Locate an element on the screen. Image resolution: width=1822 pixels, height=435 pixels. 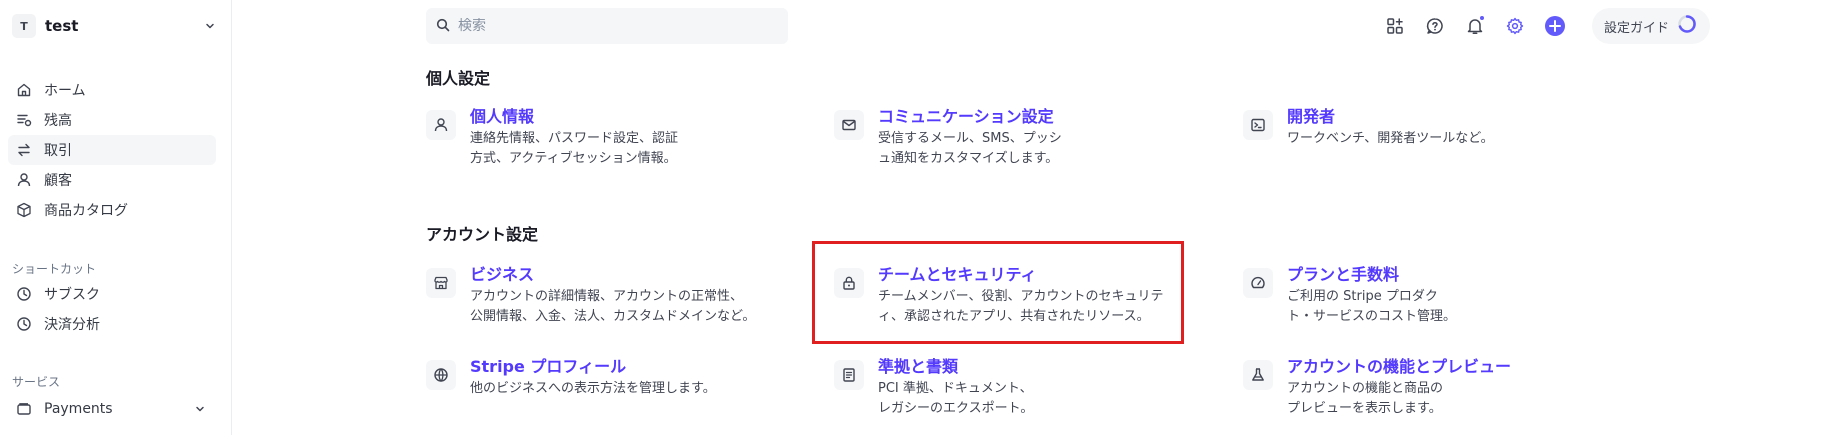
card-description: 他のビジネスへの表示方法を管理します。 is located at coordinates (593, 388).